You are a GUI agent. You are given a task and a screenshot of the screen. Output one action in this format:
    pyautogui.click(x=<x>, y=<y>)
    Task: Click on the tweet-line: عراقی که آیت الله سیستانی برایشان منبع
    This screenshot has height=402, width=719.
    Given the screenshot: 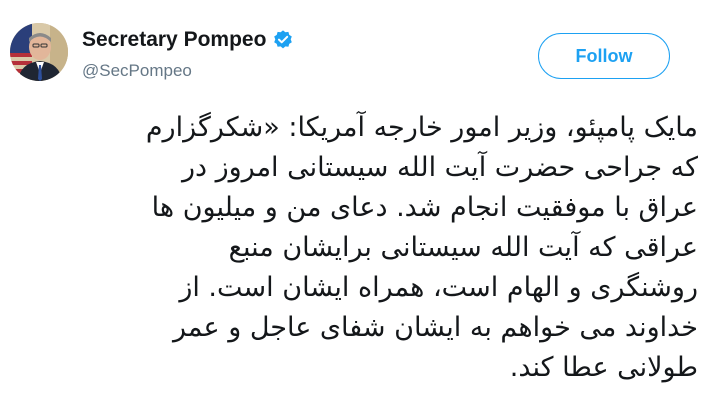 What is the action you would take?
    pyautogui.click(x=463, y=247)
    